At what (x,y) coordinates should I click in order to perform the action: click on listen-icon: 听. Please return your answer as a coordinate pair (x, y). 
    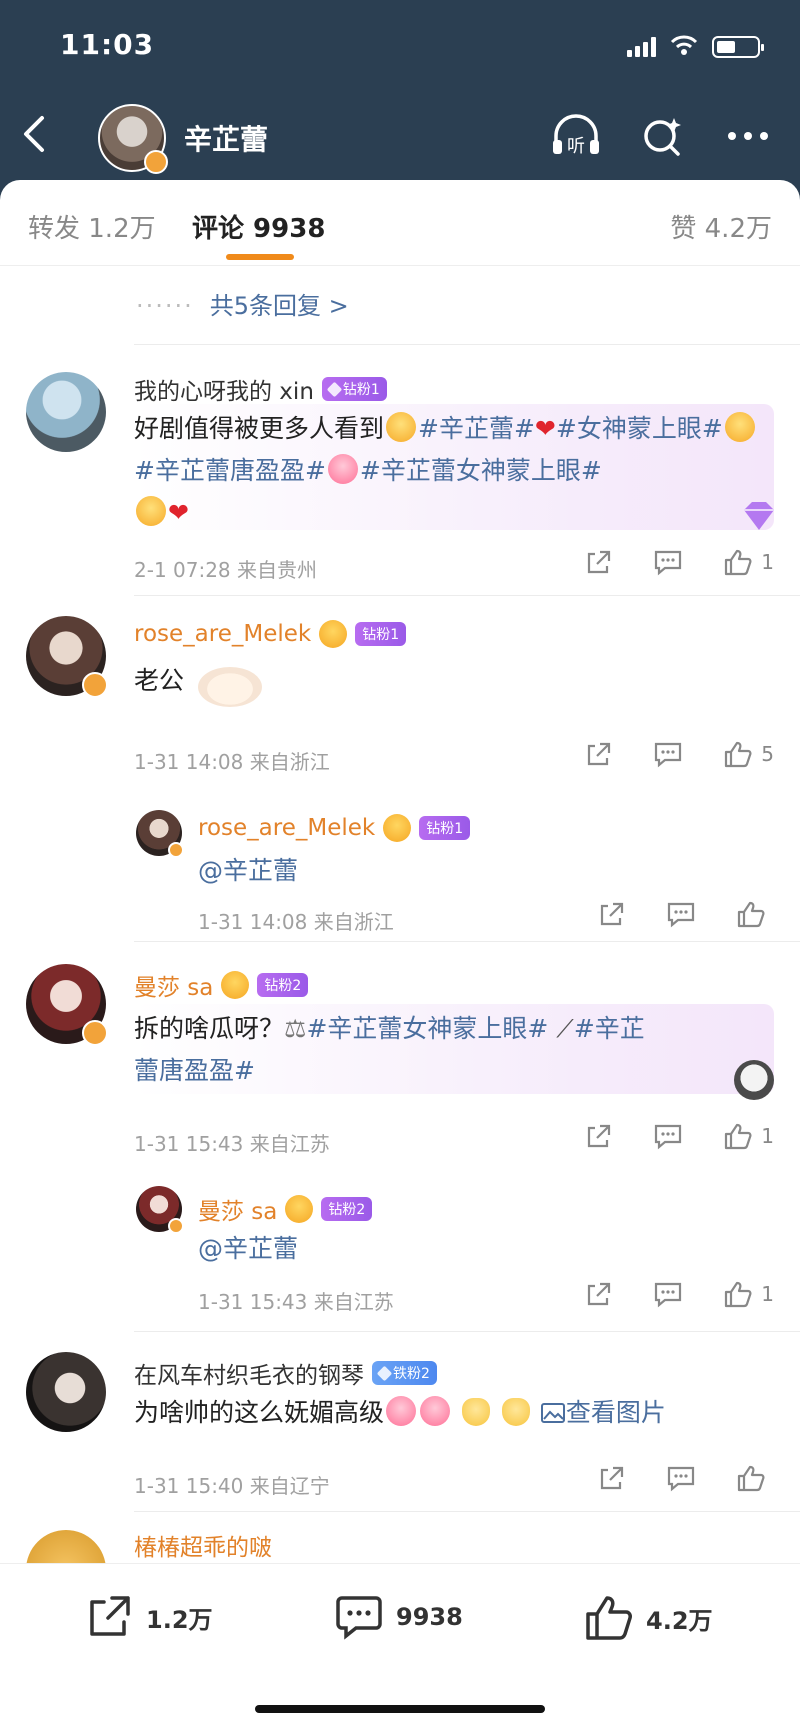
    Looking at the image, I should click on (576, 136).